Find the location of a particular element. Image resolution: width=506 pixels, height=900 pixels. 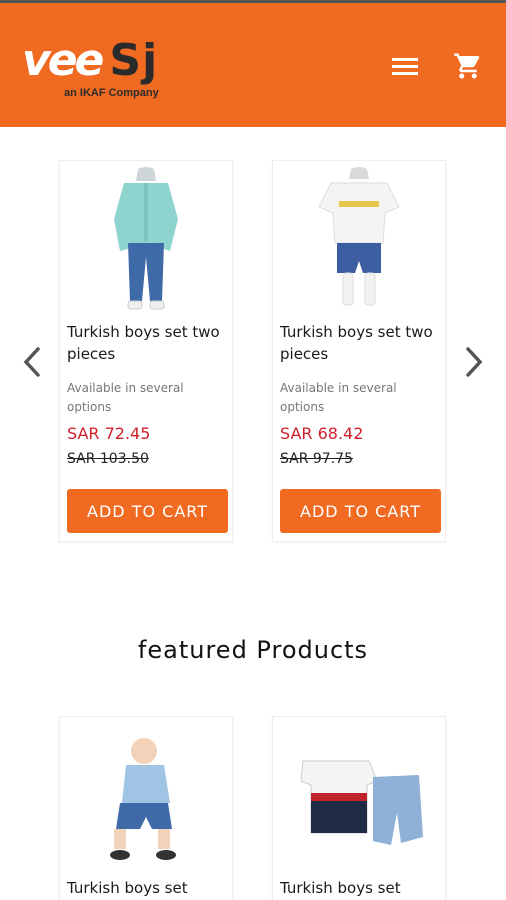

product-price: SAR 72.45 is located at coordinates (109, 433).